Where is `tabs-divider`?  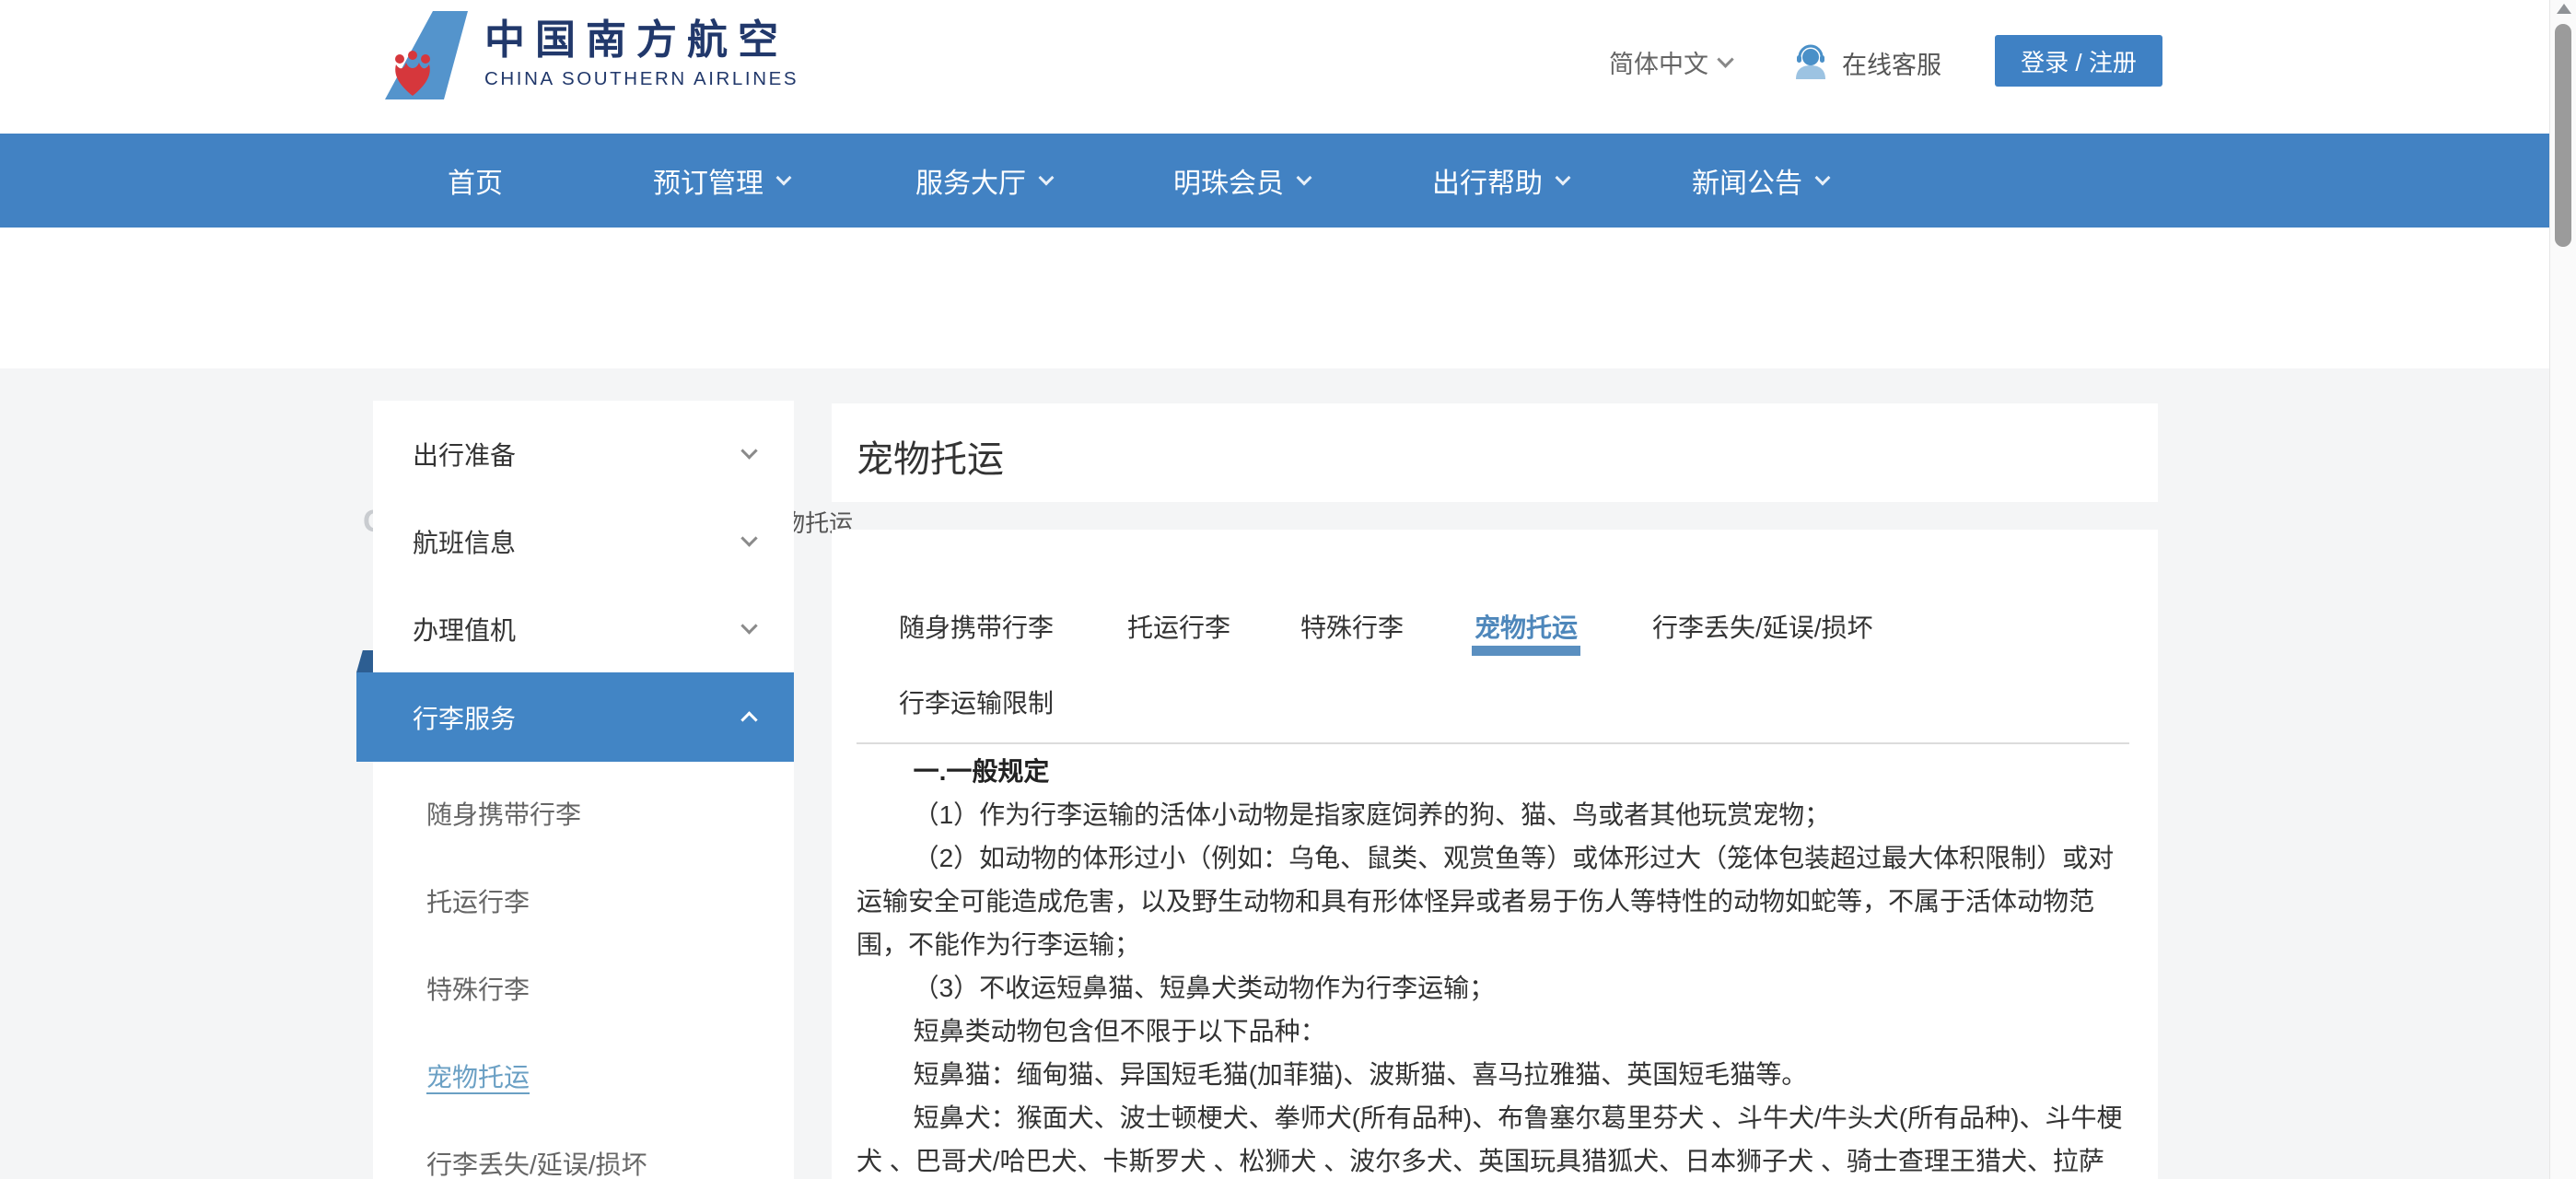 tabs-divider is located at coordinates (1493, 743).